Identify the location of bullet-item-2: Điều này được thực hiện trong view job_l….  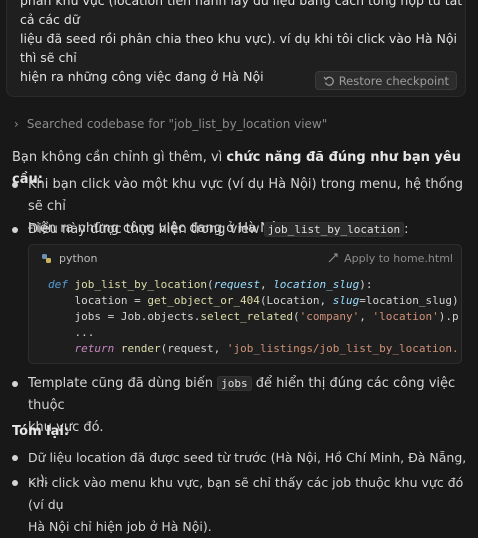
(248, 230).